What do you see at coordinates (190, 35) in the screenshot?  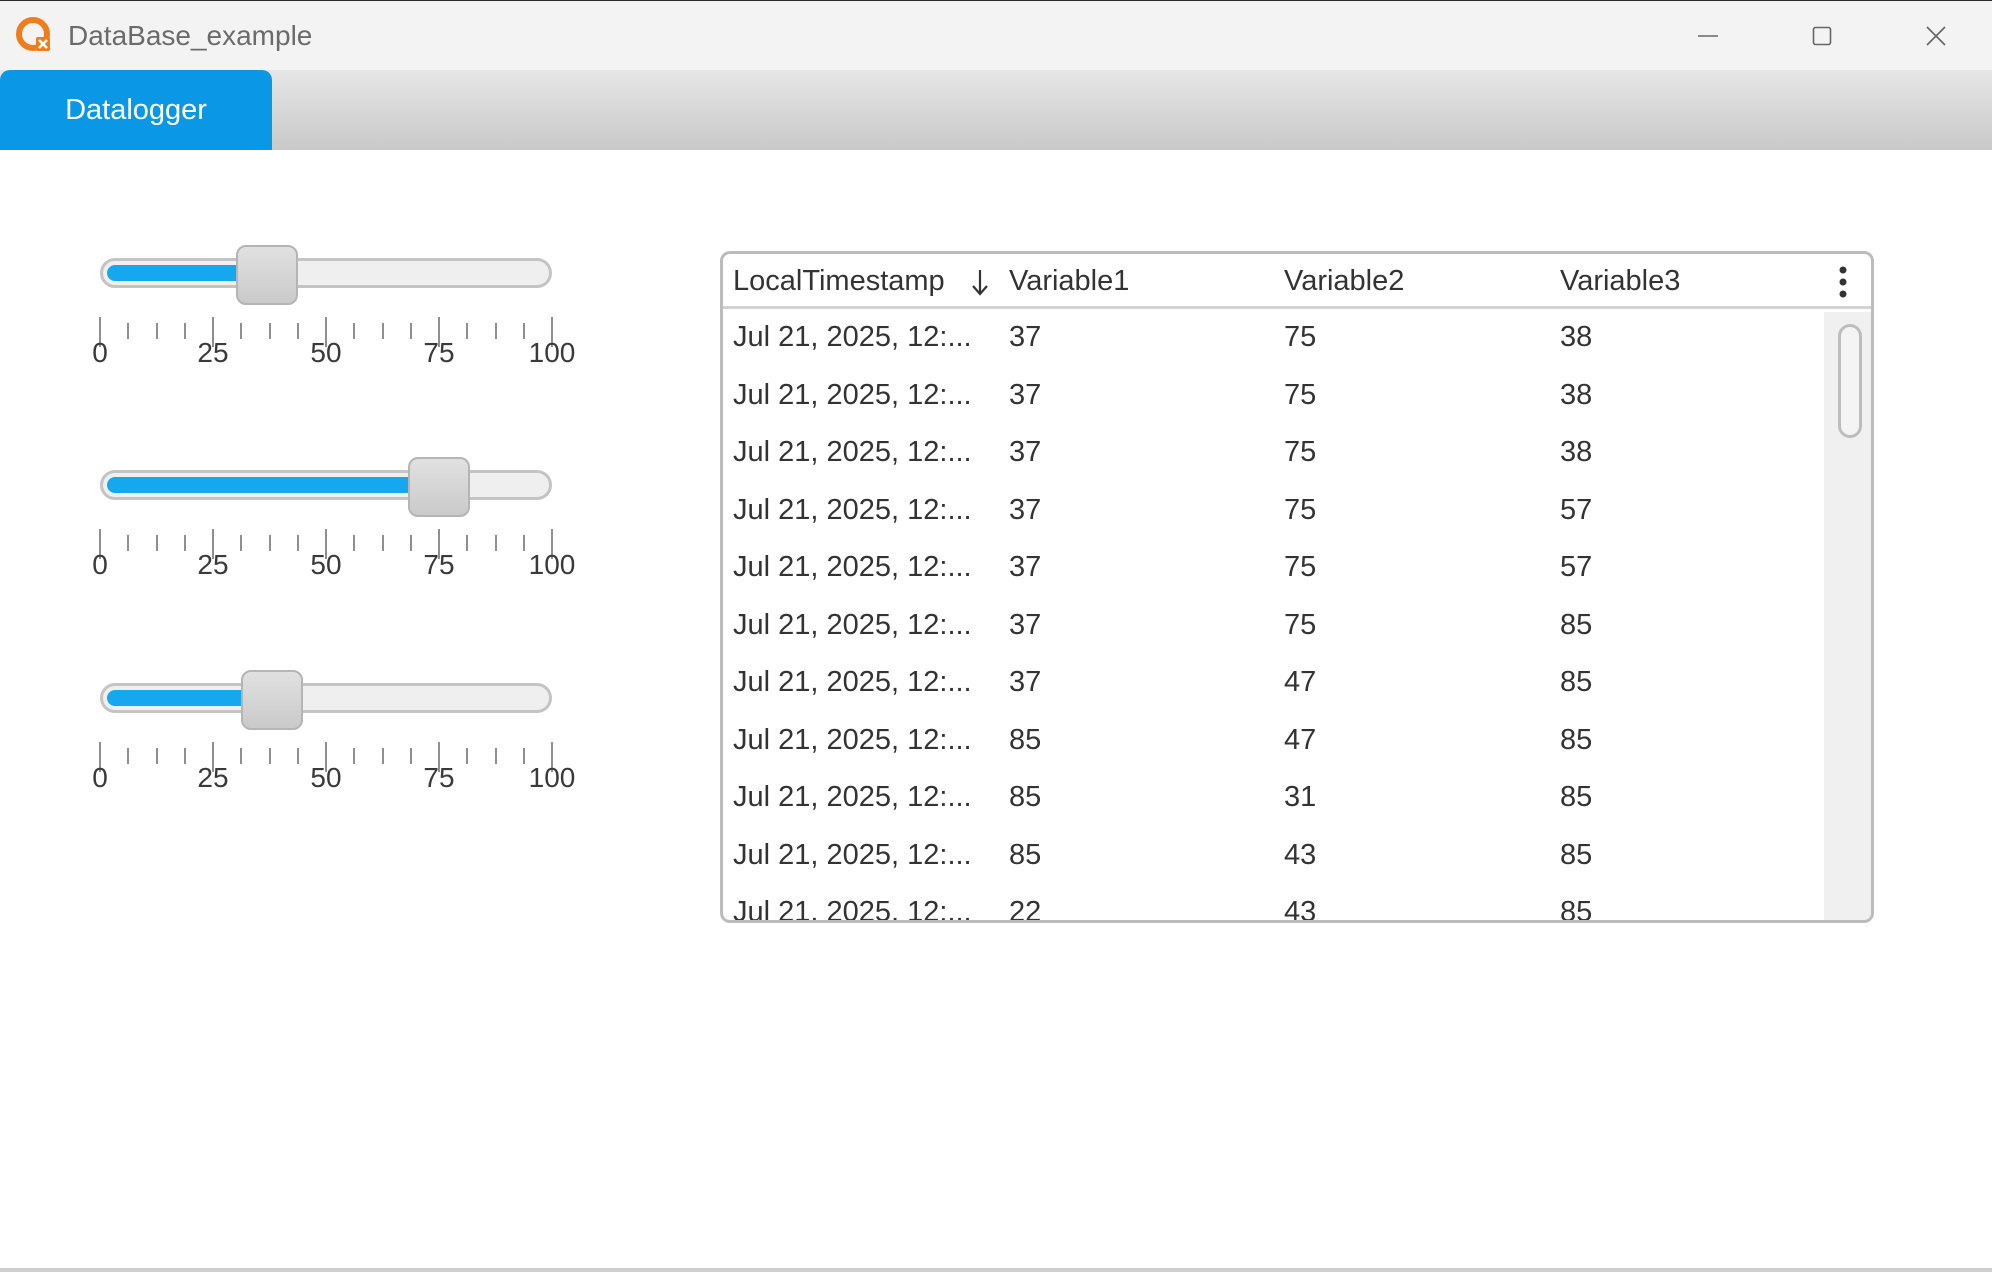 I see `window-title: DataBase_example` at bounding box center [190, 35].